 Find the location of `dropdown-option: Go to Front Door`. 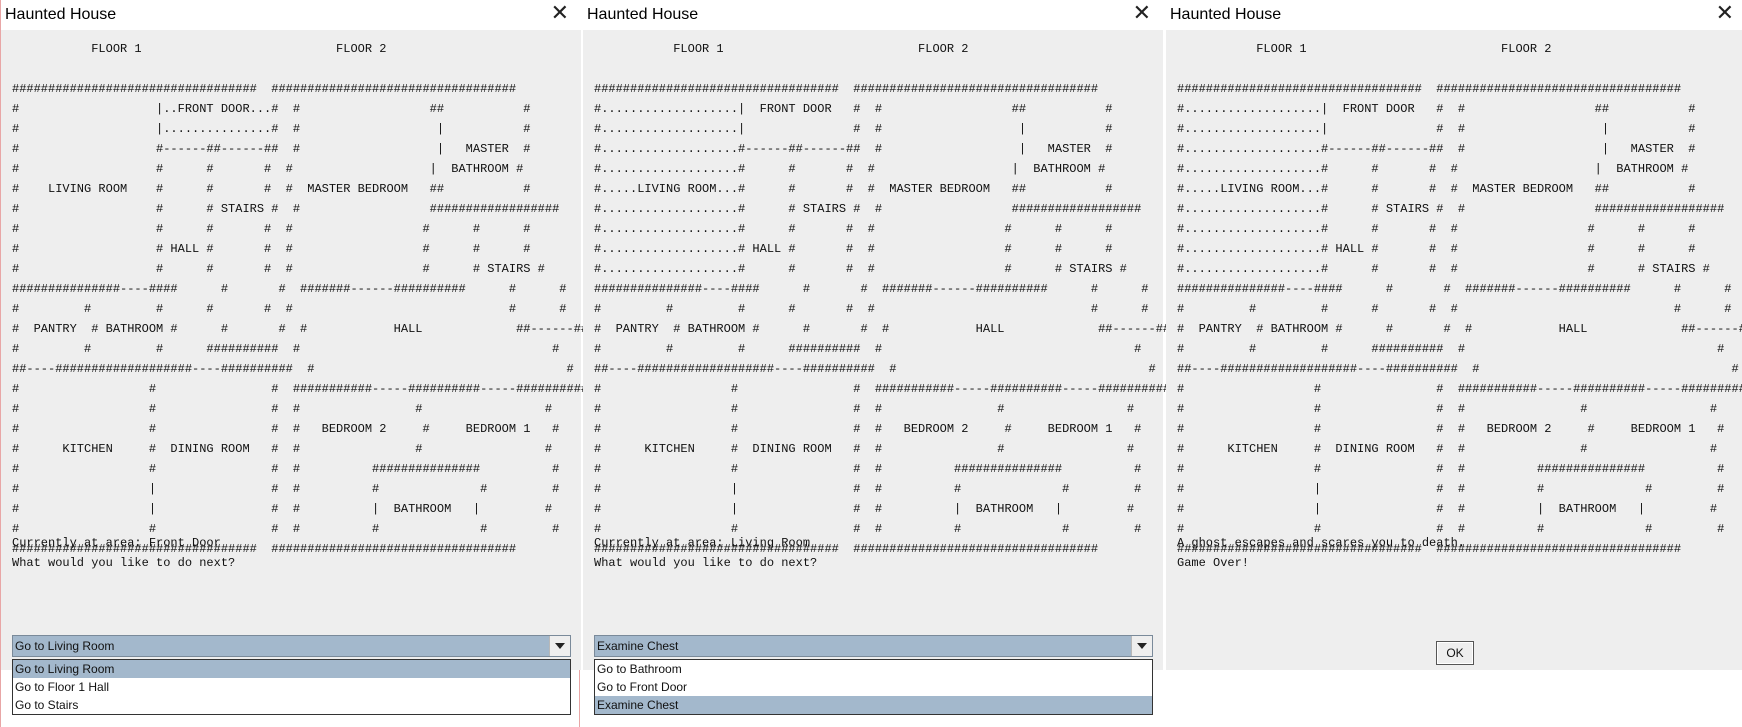

dropdown-option: Go to Front Door is located at coordinates (873, 687).